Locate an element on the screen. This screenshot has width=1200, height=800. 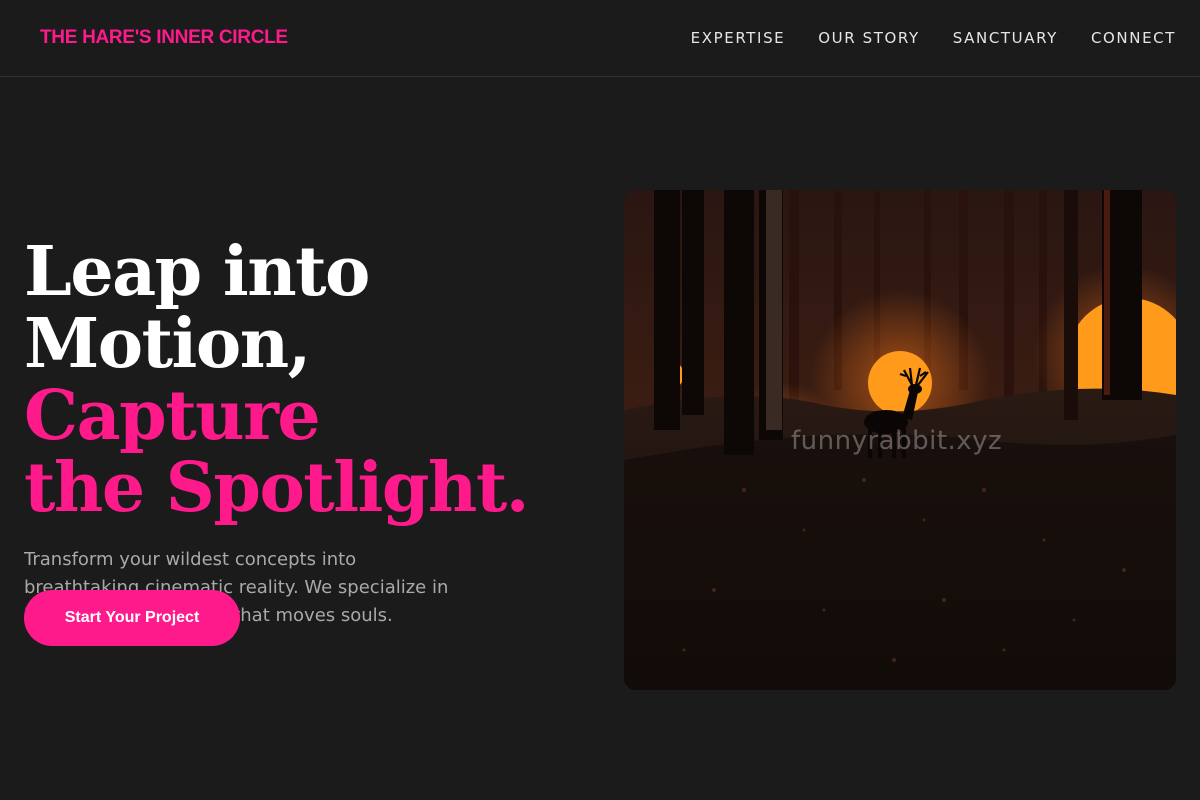
nav-link-our-story: OUR STORY is located at coordinates (869, 38).